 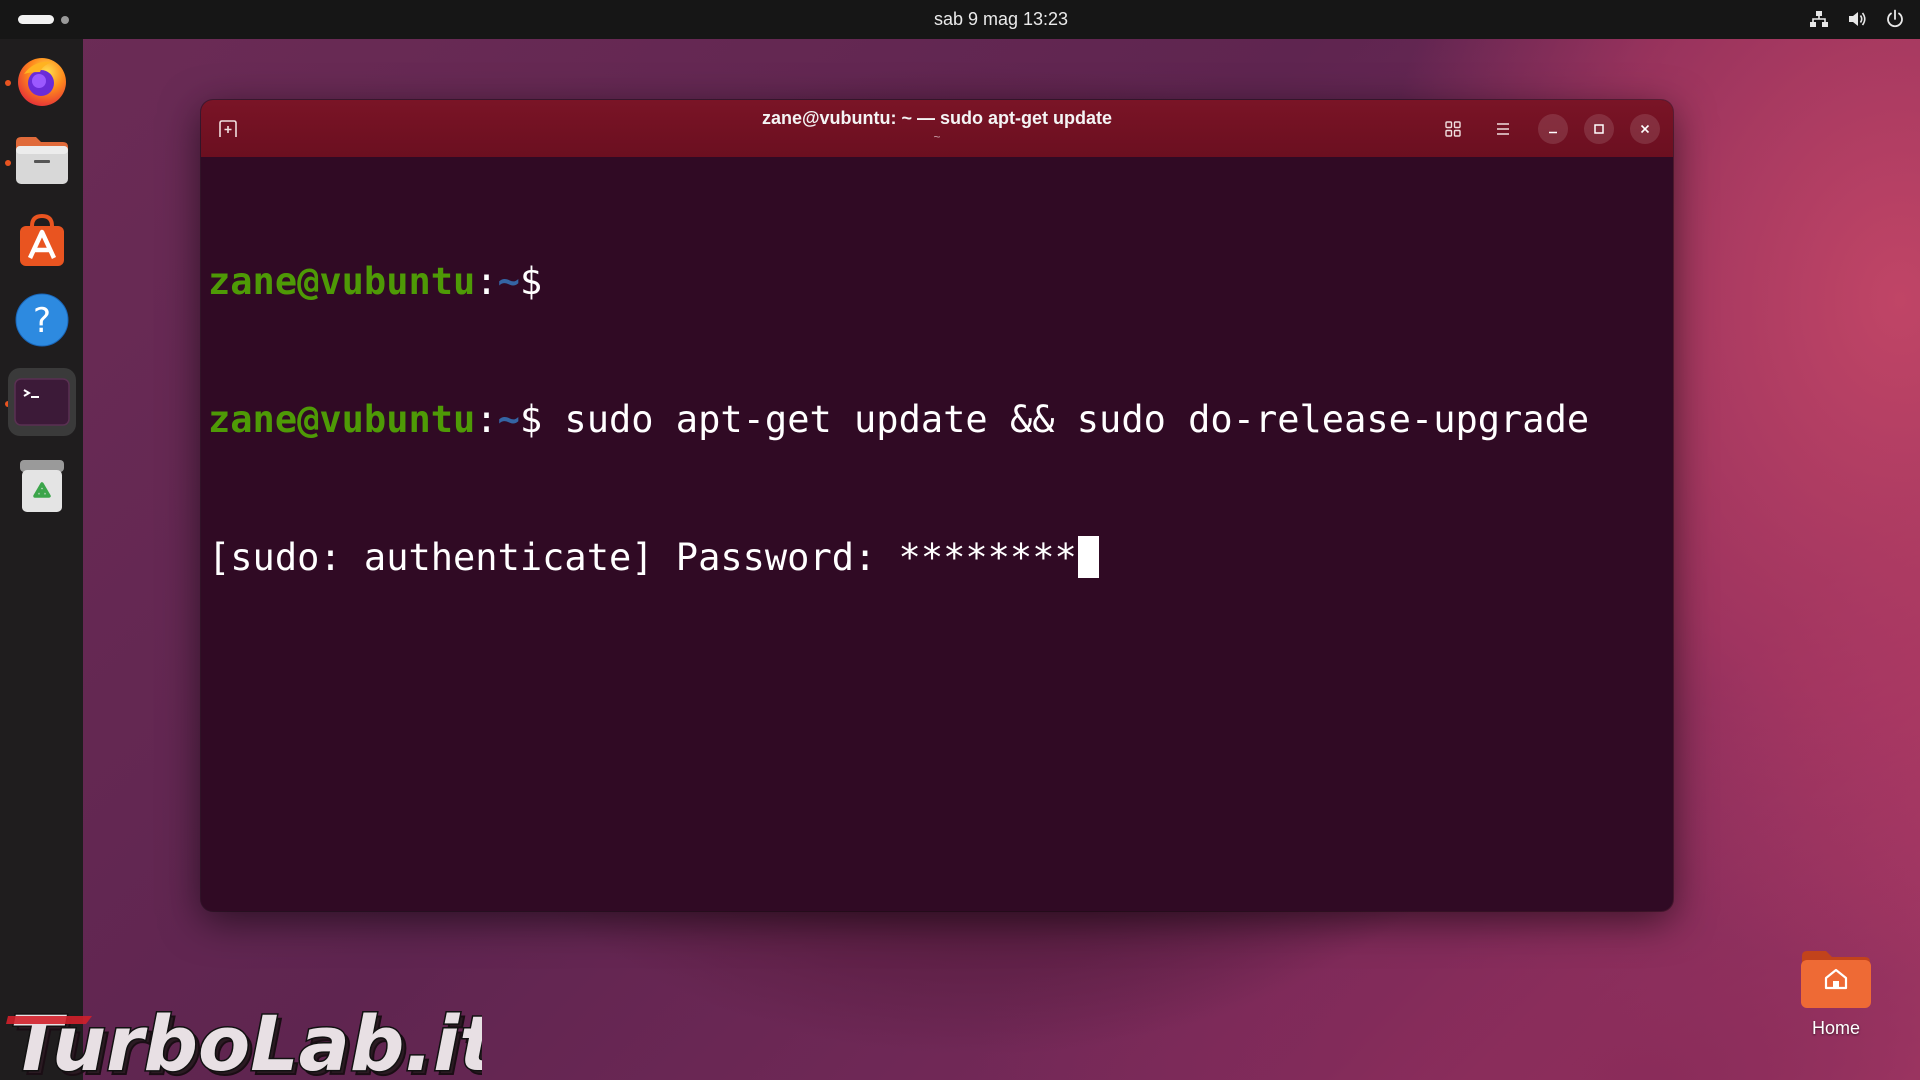 I want to click on dock-item-help: ?, so click(x=42, y=320).